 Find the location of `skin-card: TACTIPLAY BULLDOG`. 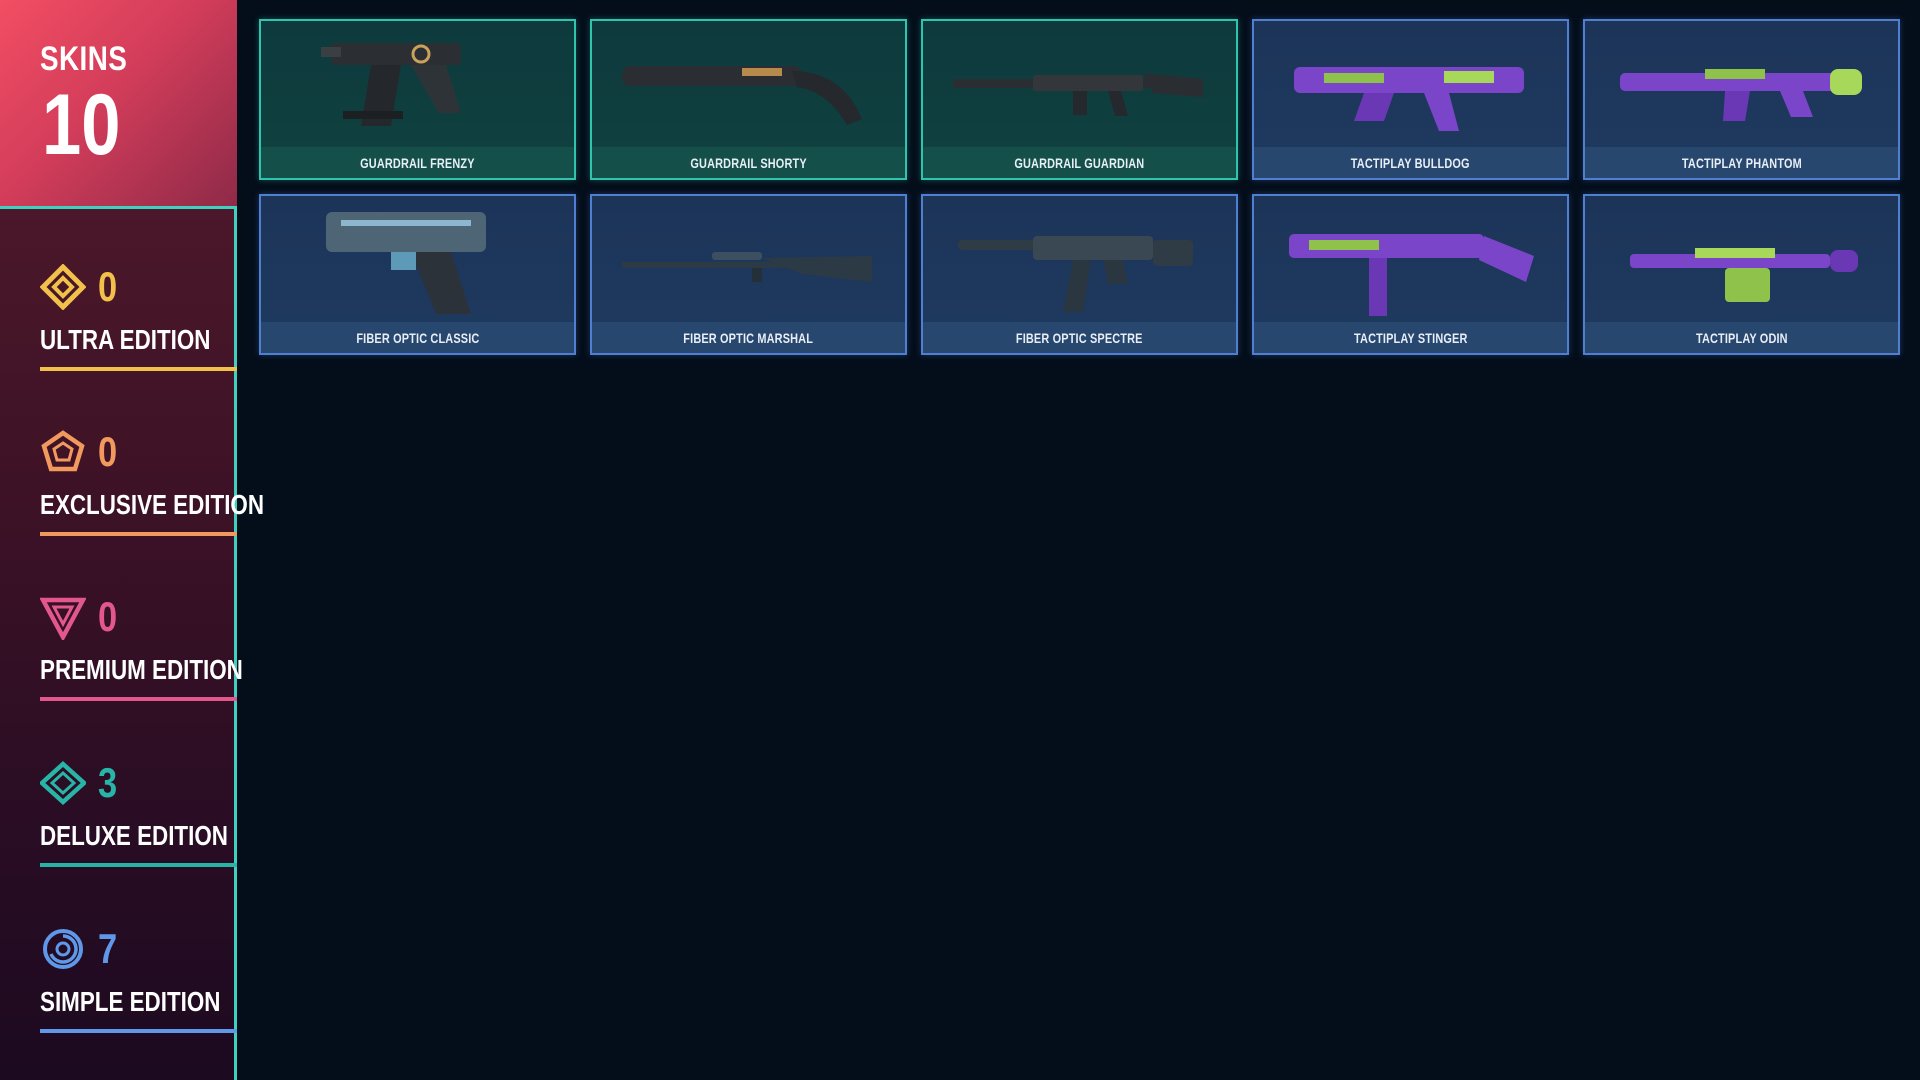

skin-card: TACTIPLAY BULLDOG is located at coordinates (1410, 99).